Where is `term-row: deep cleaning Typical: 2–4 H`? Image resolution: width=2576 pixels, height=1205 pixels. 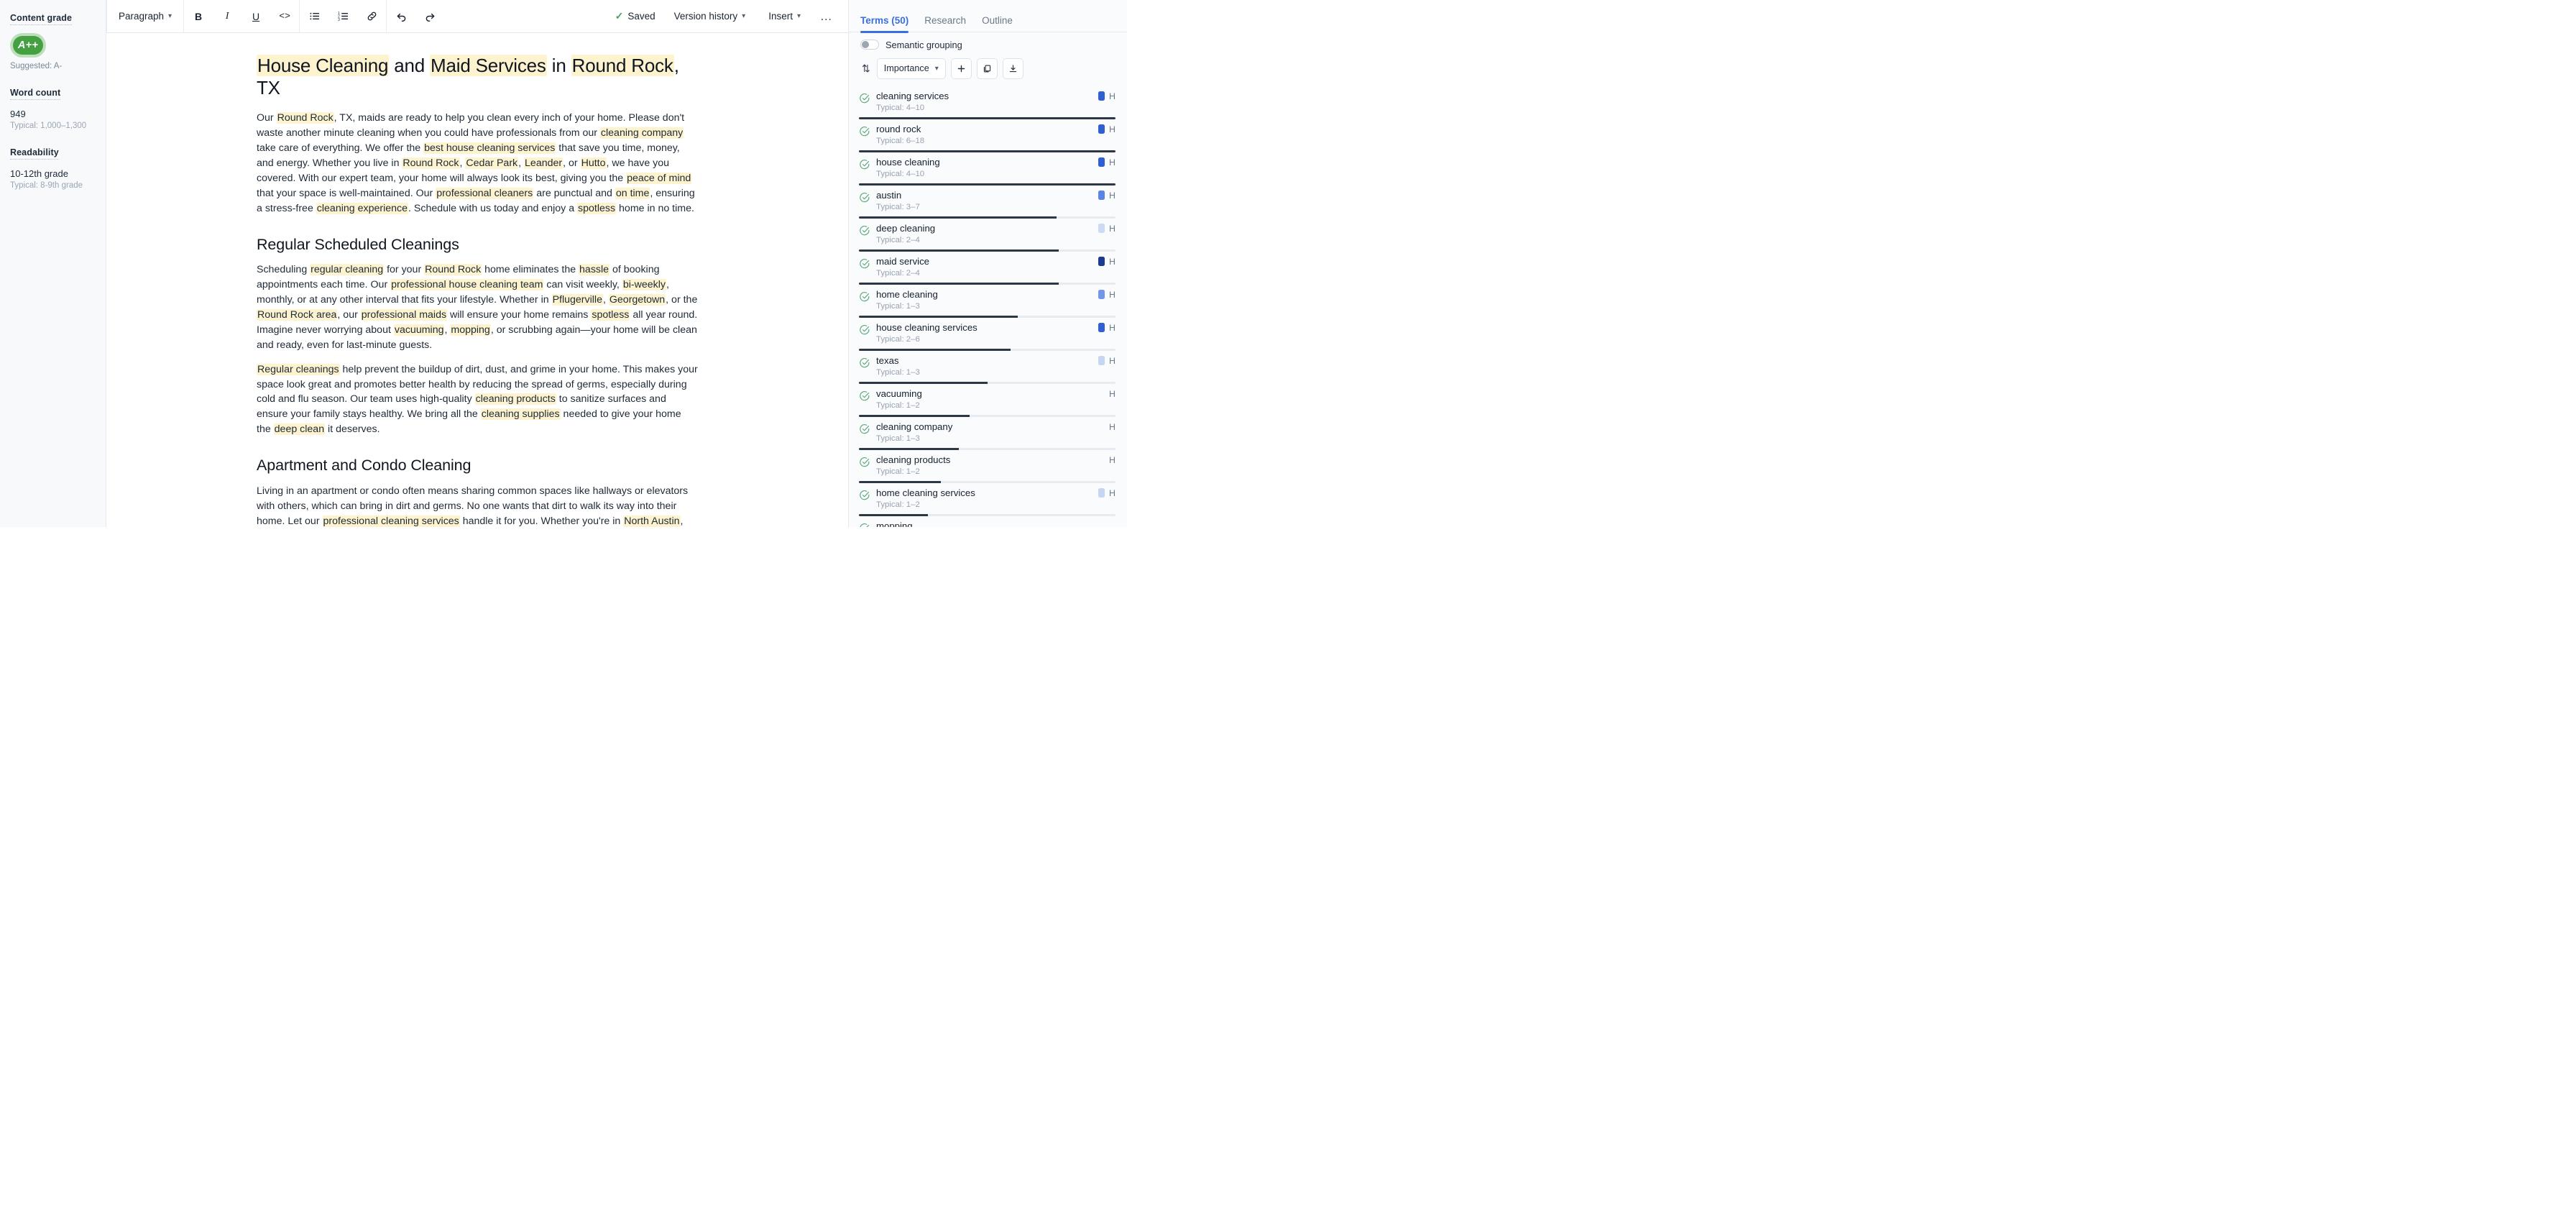 term-row: deep cleaning Typical: 2–4 H is located at coordinates (988, 235).